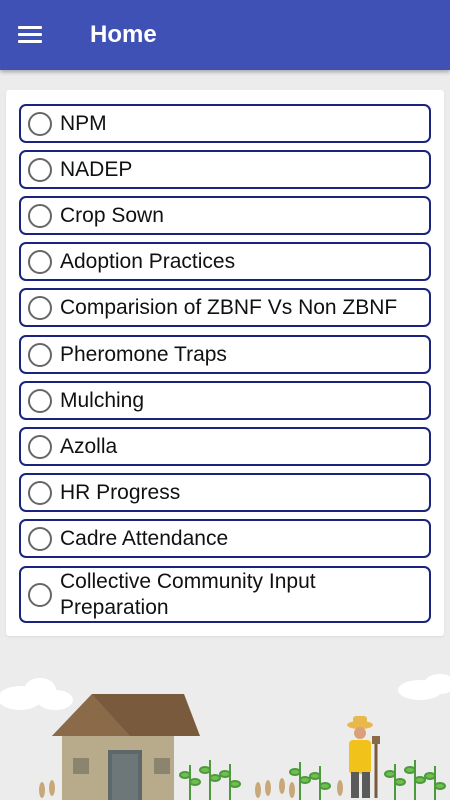 The height and width of the screenshot is (800, 450). I want to click on option-label: HR Progress, so click(120, 492).